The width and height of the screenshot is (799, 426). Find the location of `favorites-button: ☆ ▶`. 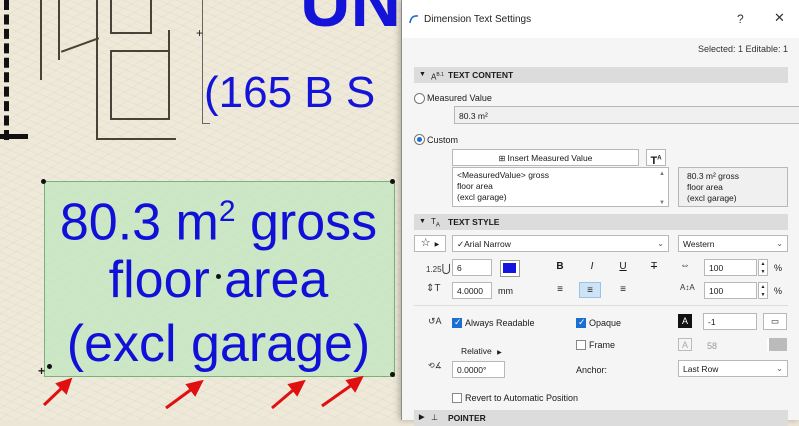

favorites-button: ☆ ▶ is located at coordinates (430, 243).